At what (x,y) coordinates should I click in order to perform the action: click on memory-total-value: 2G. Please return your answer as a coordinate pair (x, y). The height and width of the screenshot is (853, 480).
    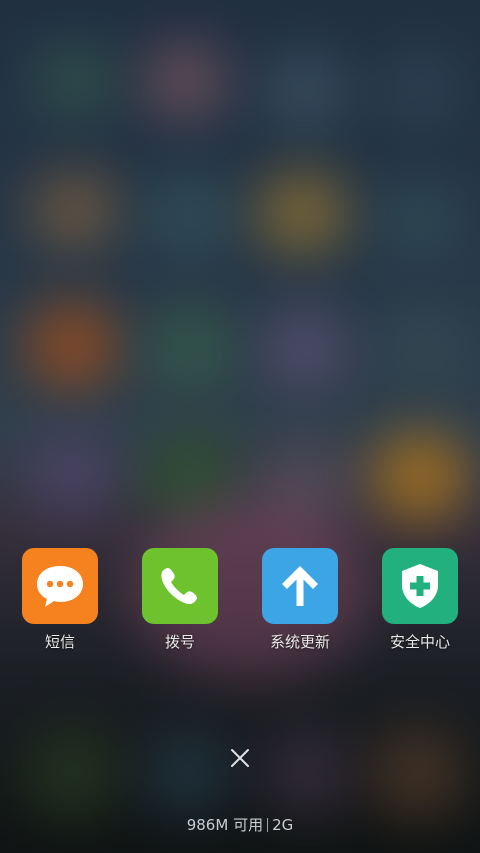
    Looking at the image, I should click on (283, 825).